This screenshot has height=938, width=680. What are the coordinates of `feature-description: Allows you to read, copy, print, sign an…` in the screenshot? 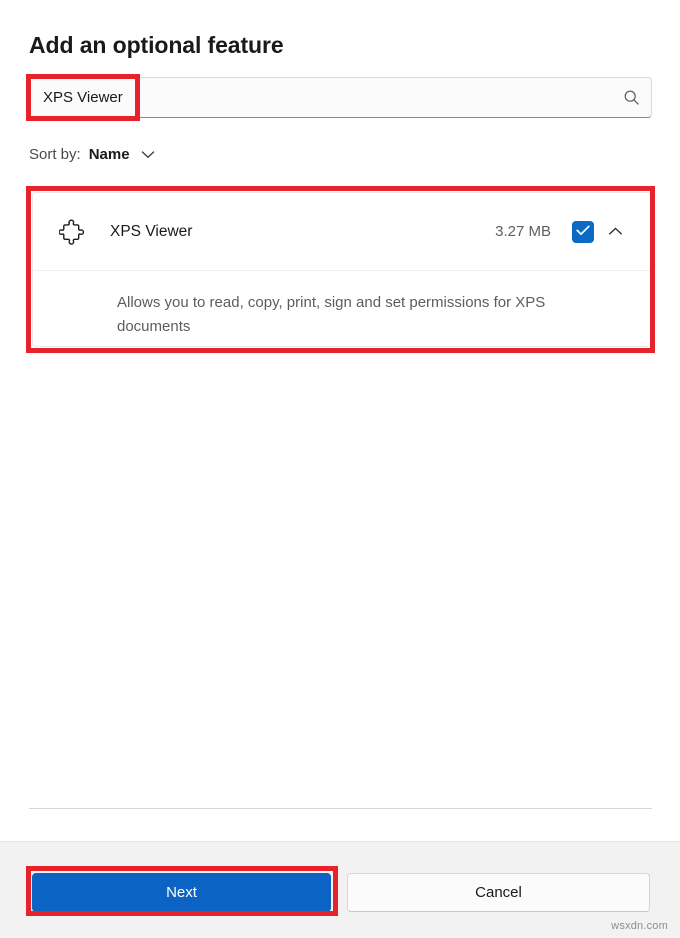 It's located at (331, 314).